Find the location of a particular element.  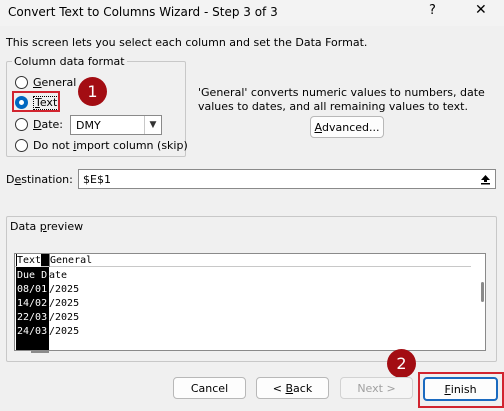

callout-2: 2 is located at coordinates (401, 363).